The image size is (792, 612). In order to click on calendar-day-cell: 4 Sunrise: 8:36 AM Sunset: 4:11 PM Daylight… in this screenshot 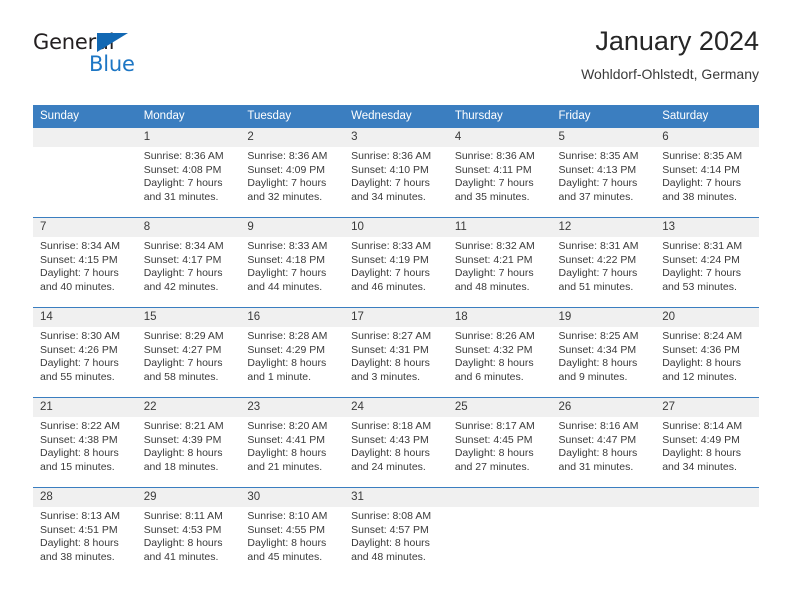, I will do `click(499, 172)`.